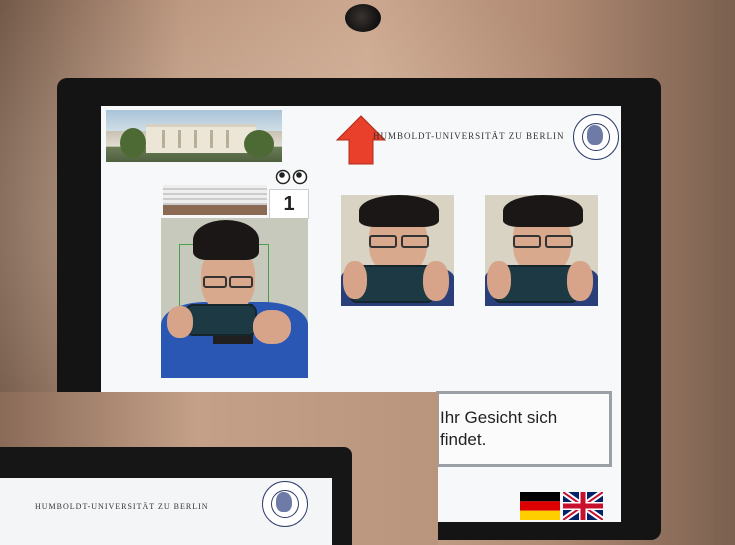  I want to click on university-seal-icon, so click(596, 137).